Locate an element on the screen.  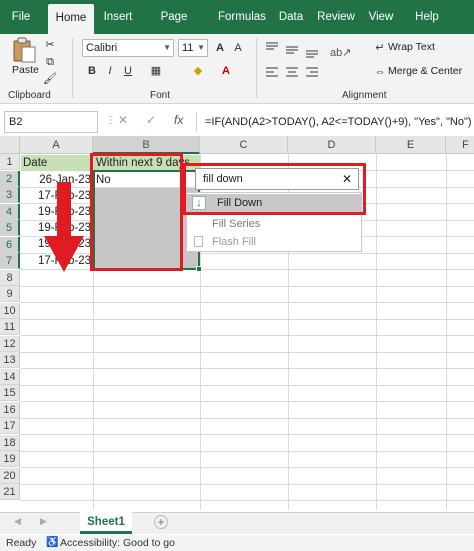
column-header-a: A is located at coordinates (56, 145).